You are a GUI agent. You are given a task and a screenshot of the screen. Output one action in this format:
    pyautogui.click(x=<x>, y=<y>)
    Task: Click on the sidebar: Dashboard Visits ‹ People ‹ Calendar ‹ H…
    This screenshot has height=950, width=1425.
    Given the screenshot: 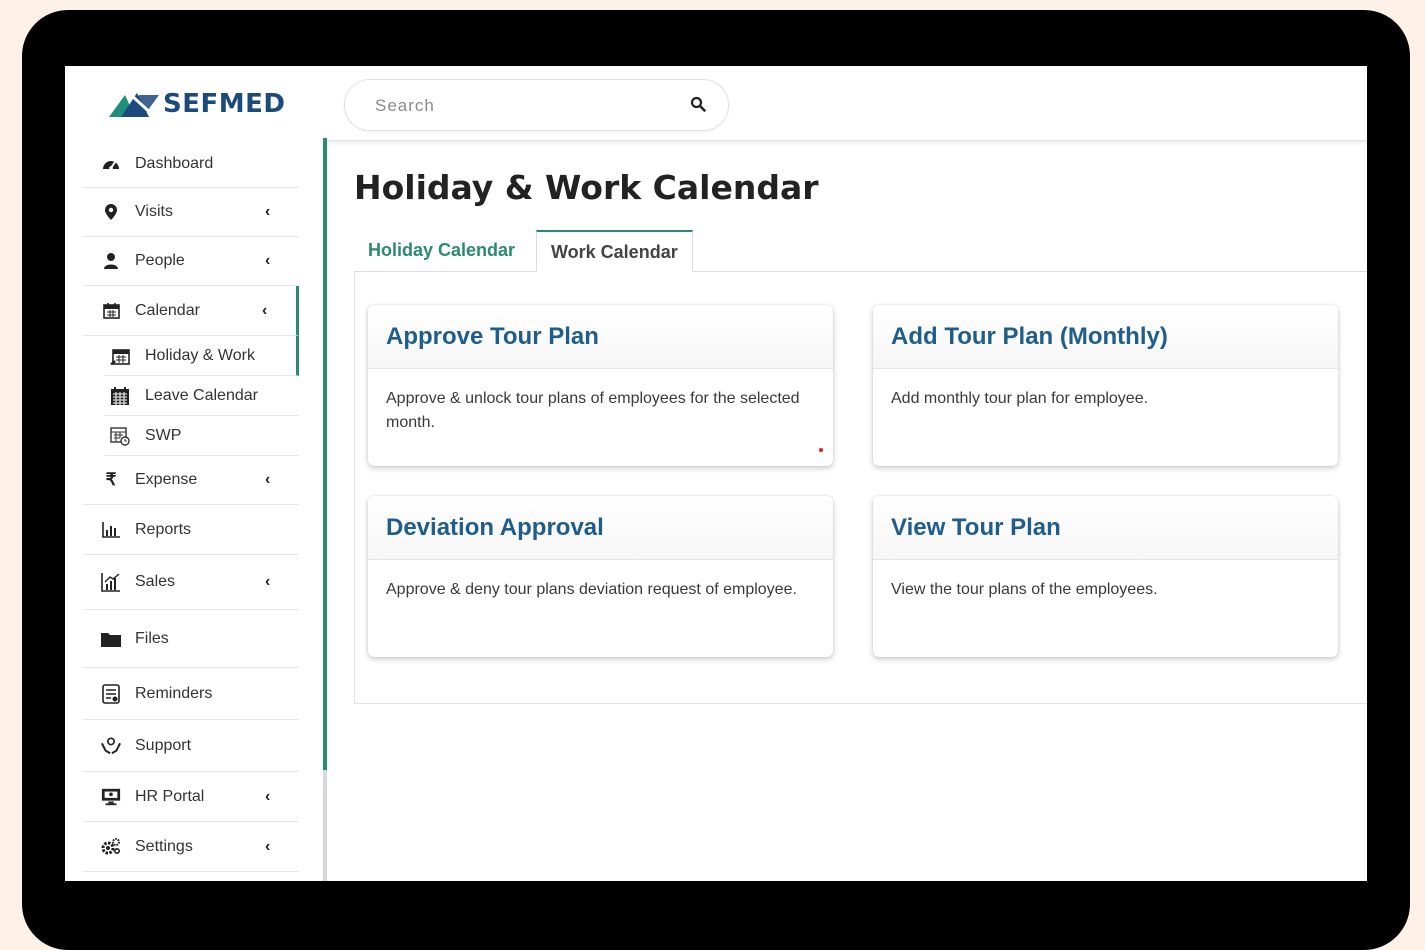 What is the action you would take?
    pyautogui.click(x=194, y=510)
    